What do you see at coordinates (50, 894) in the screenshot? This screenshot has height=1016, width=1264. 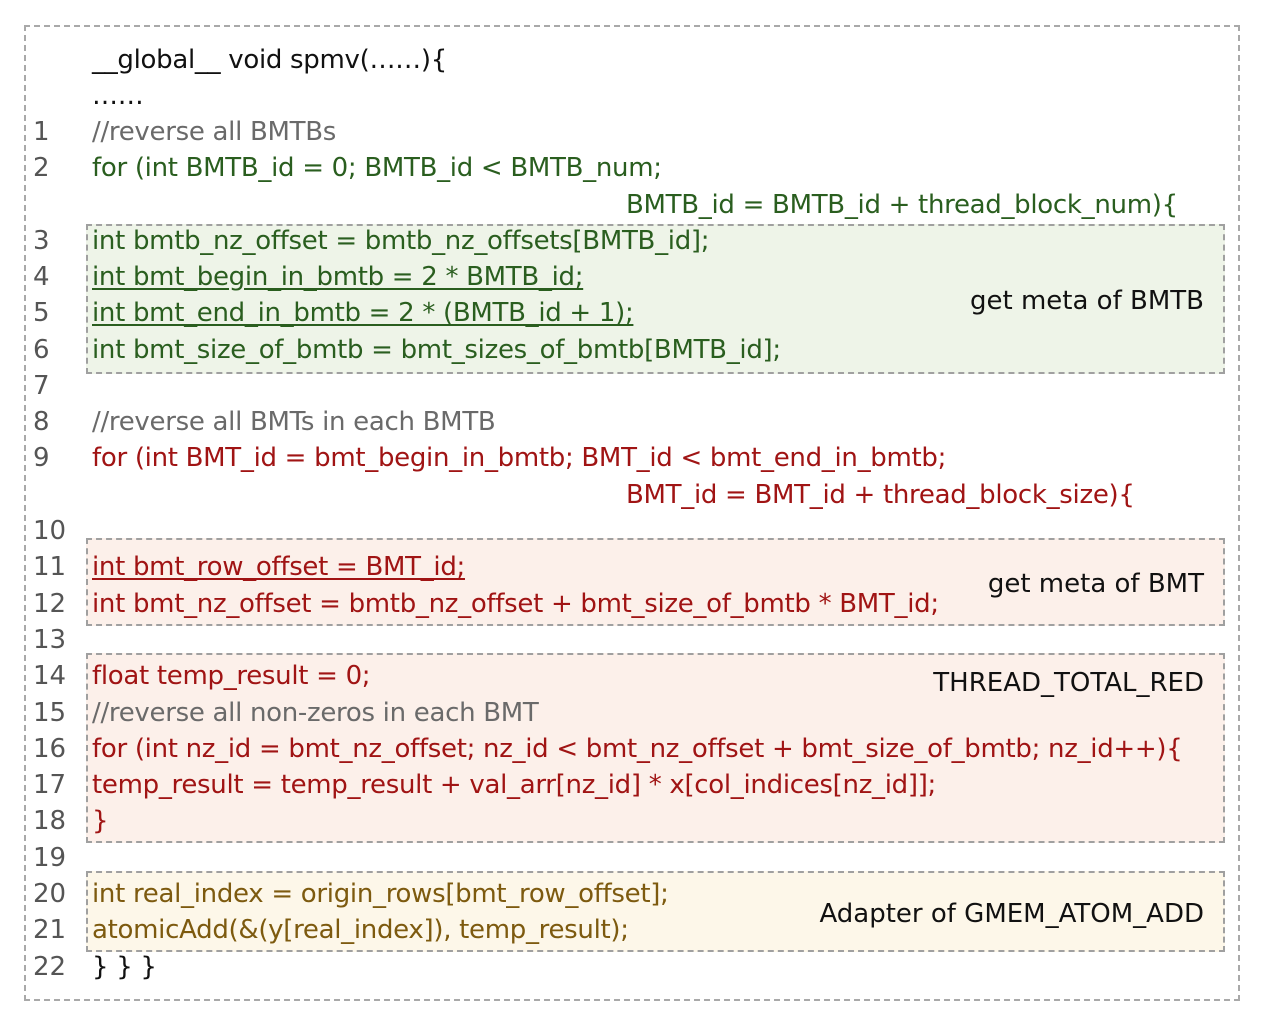 I see `line-number: 20` at bounding box center [50, 894].